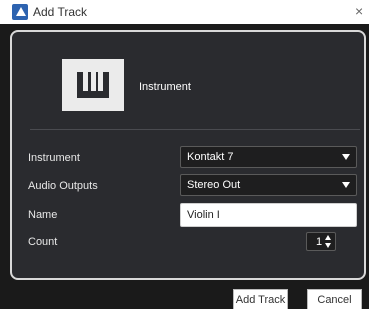 This screenshot has height=309, width=369. I want to click on stepper-arrows-icon, so click(328, 241).